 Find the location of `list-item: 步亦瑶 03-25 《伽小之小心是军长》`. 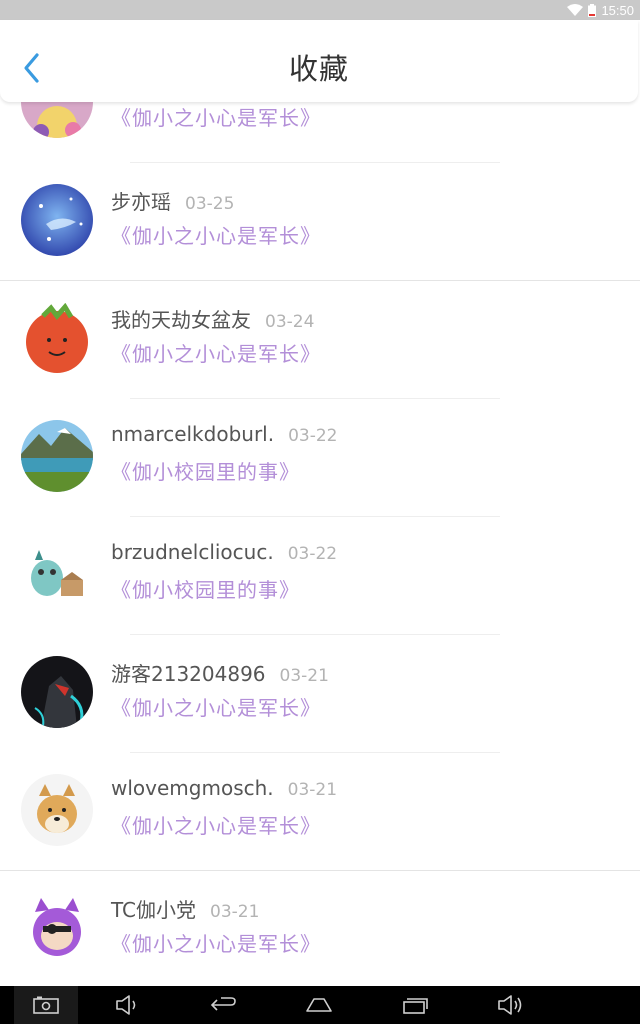

list-item: 步亦瑶 03-25 《伽小之小心是军长》 is located at coordinates (320, 222).